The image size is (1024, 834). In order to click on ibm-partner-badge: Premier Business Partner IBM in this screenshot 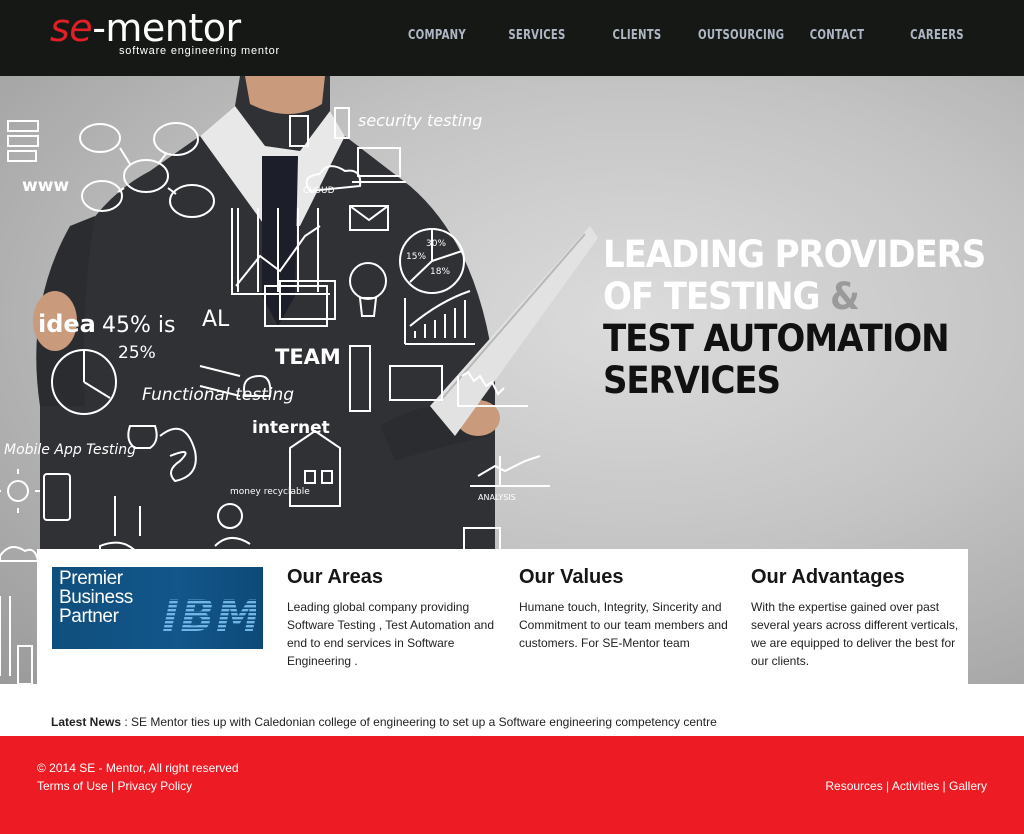, I will do `click(157, 608)`.